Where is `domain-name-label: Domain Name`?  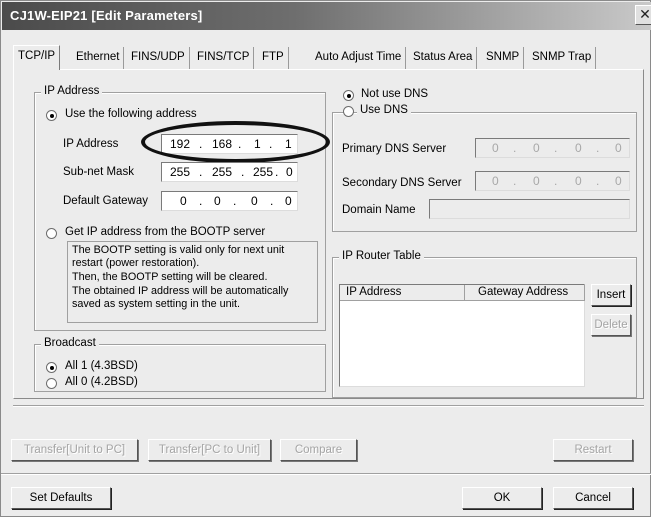
domain-name-label: Domain Name is located at coordinates (379, 210).